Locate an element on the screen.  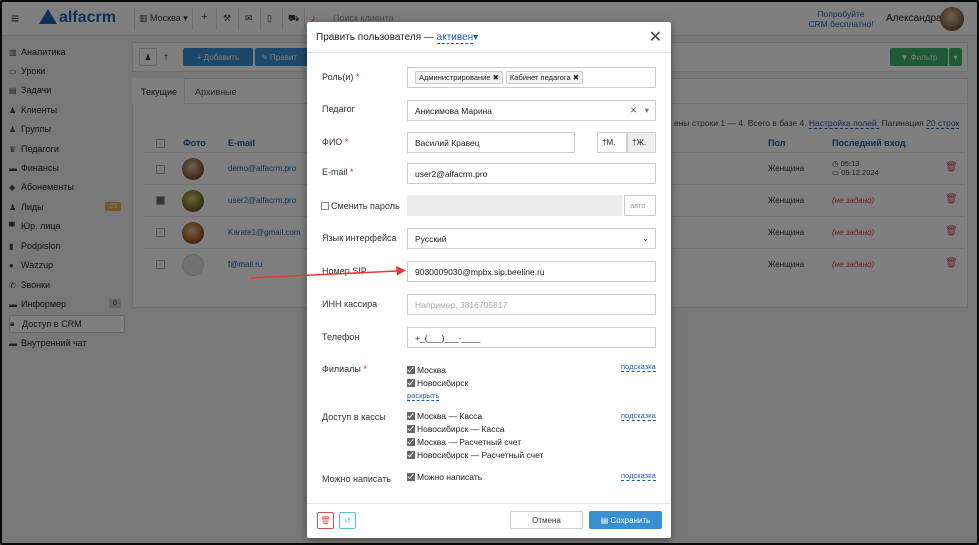
save-button-label: Сохранить is located at coordinates (630, 520).